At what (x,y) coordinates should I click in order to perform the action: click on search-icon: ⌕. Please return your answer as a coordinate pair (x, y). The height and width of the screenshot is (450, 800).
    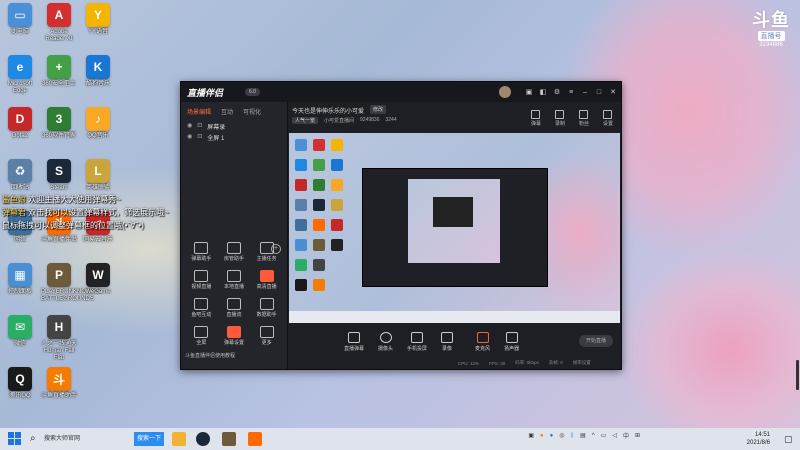
    Looking at the image, I should click on (37, 439).